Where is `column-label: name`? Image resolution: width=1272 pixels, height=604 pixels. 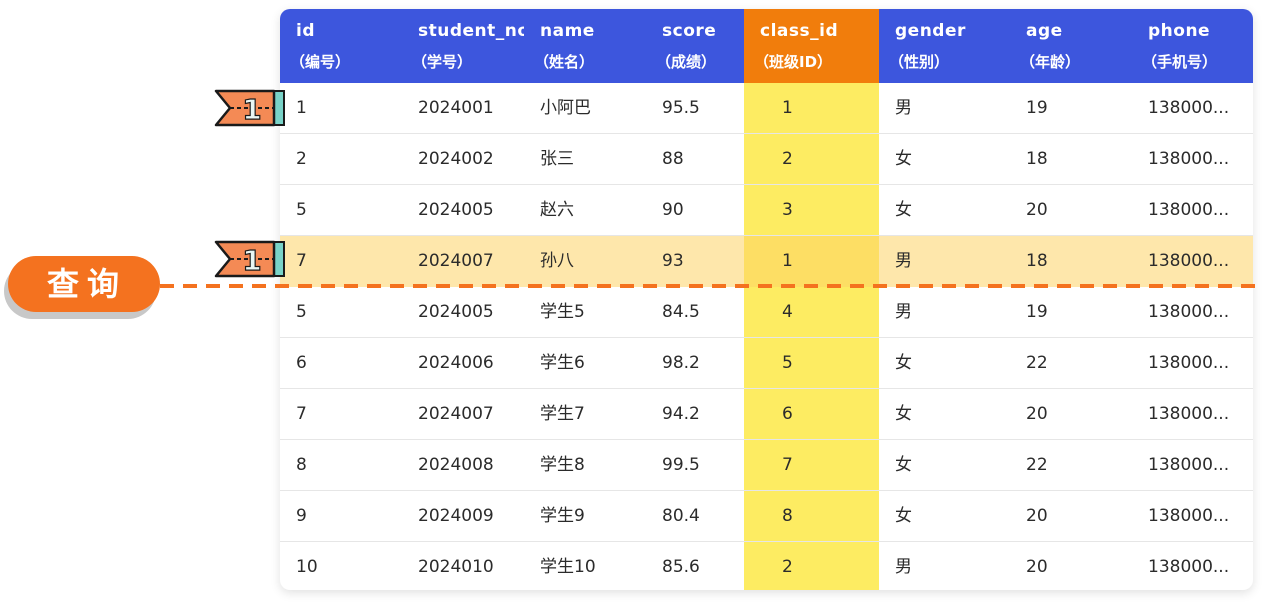
column-label: name is located at coordinates (567, 31).